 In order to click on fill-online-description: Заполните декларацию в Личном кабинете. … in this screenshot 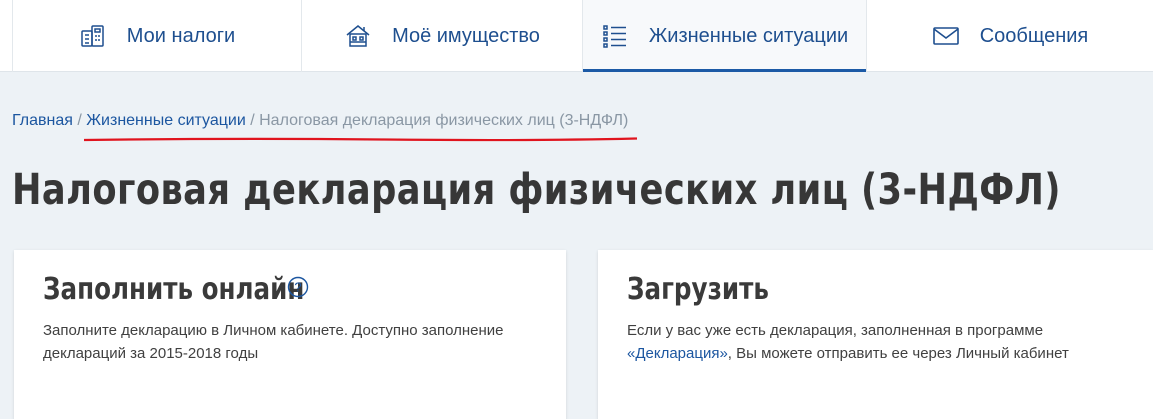, I will do `click(273, 342)`.